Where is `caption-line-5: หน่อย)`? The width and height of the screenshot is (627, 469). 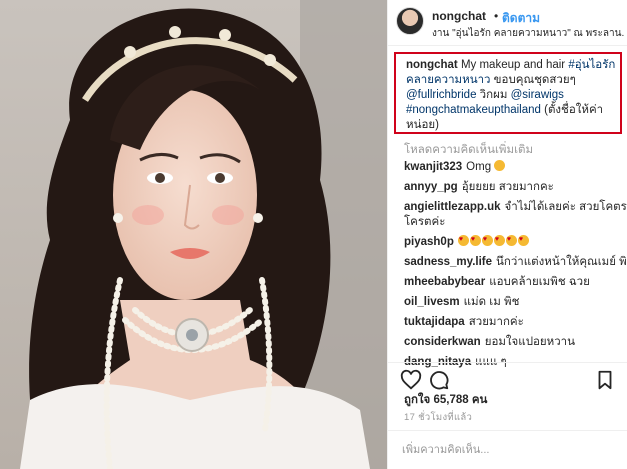
caption-line-5: หน่อย) is located at coordinates (510, 125).